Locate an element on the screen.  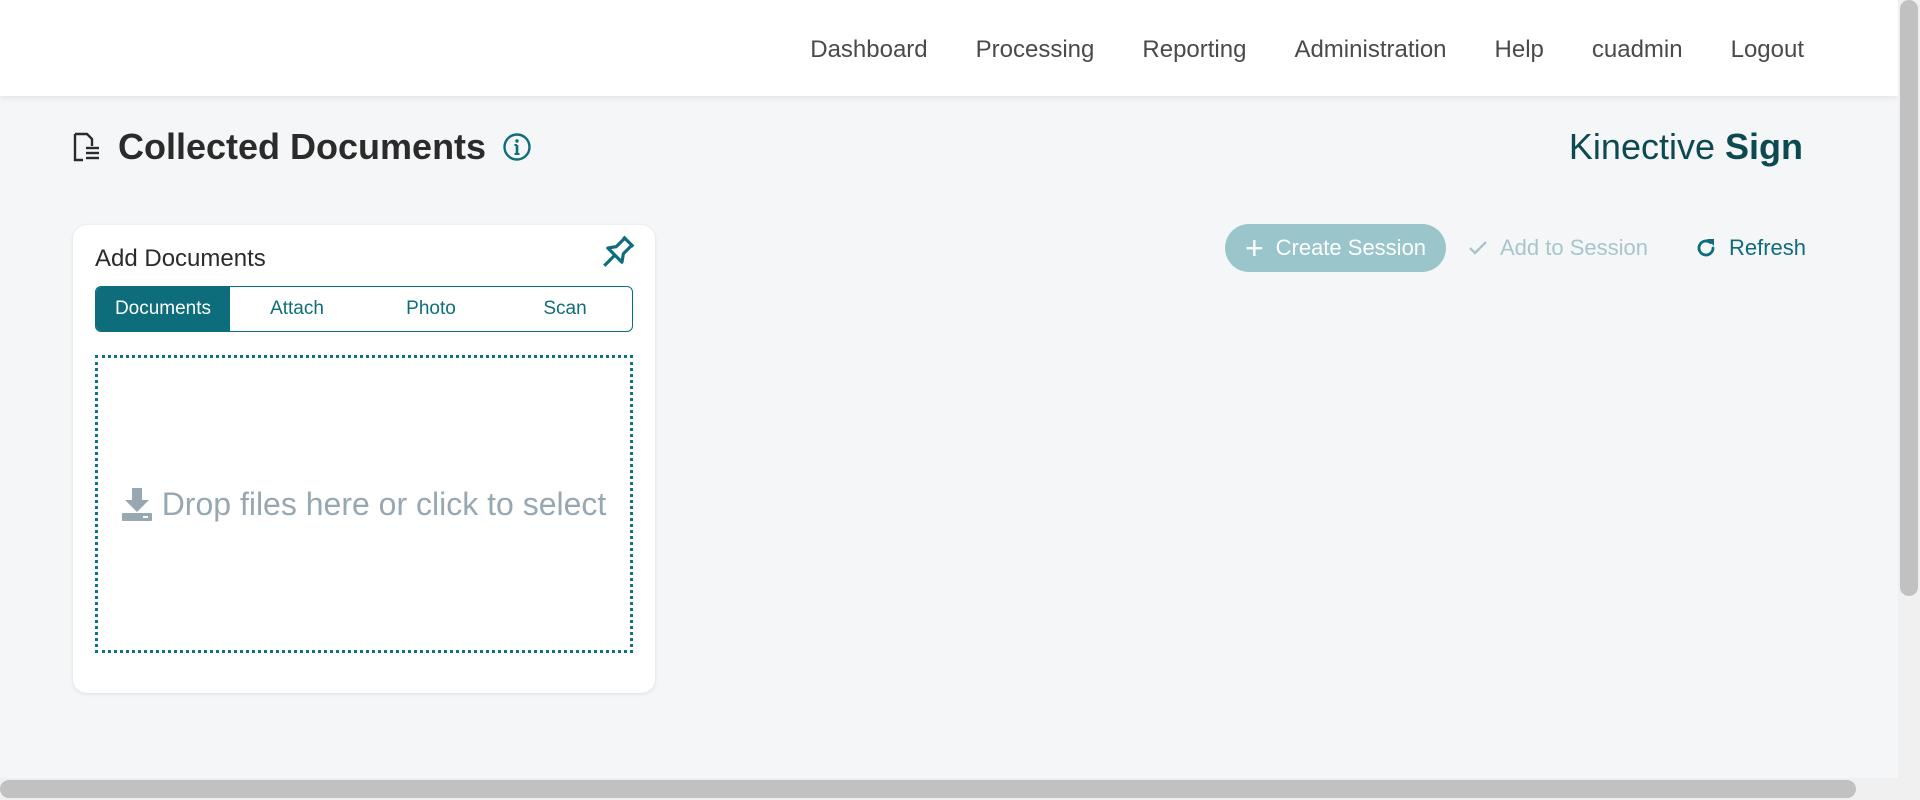
tab-photo: Photo is located at coordinates (431, 309).